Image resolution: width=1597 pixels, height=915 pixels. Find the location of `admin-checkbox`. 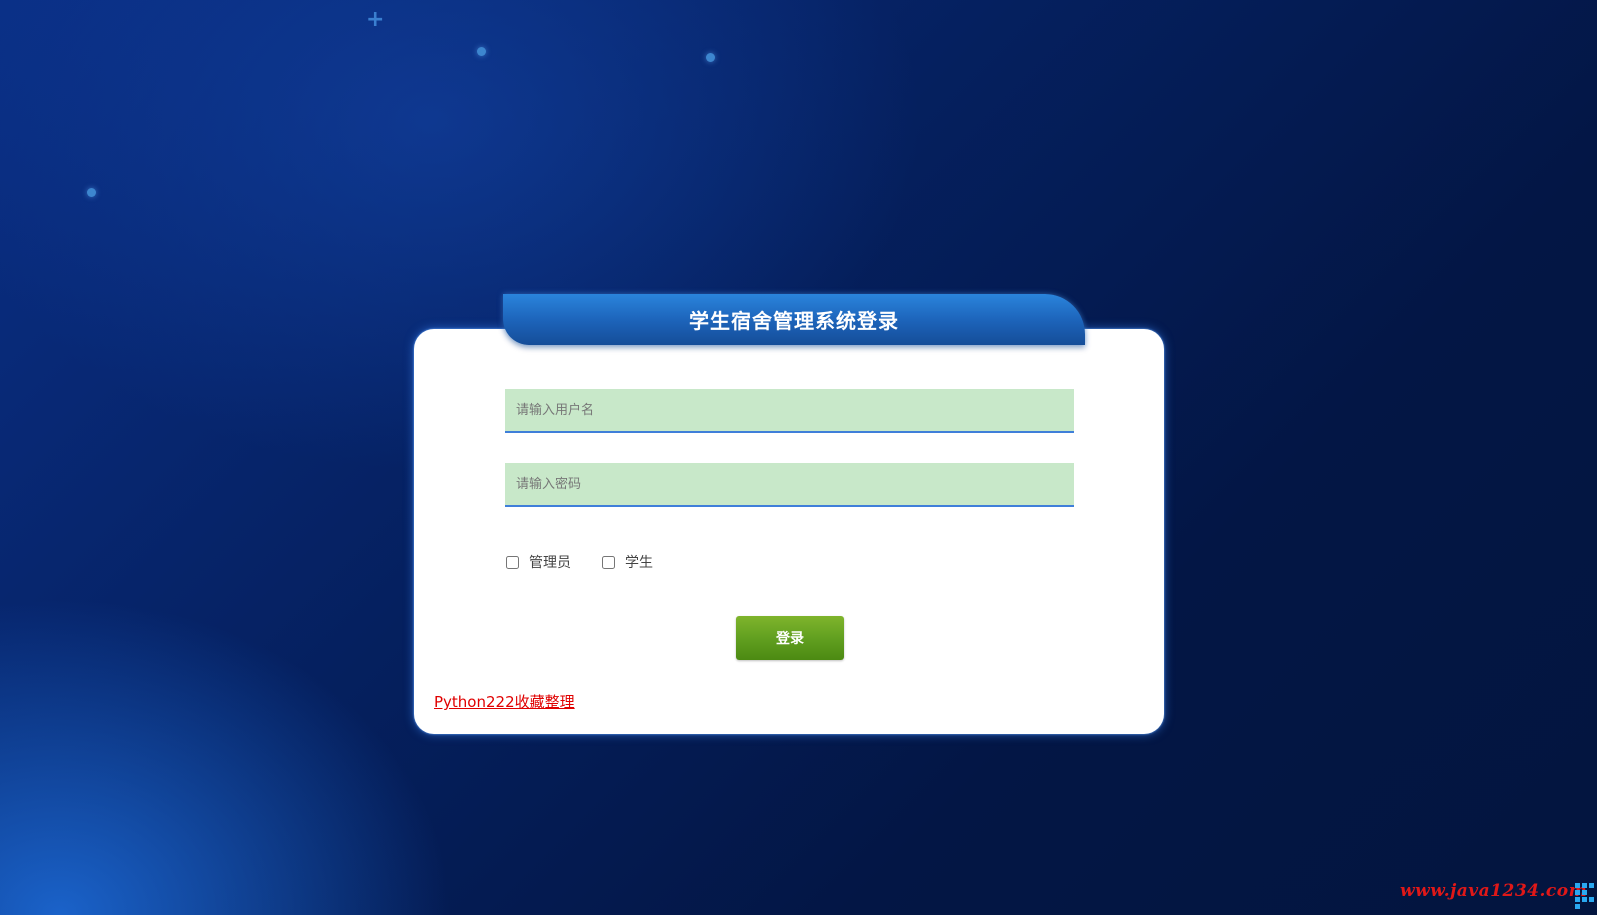

admin-checkbox is located at coordinates (512, 562).